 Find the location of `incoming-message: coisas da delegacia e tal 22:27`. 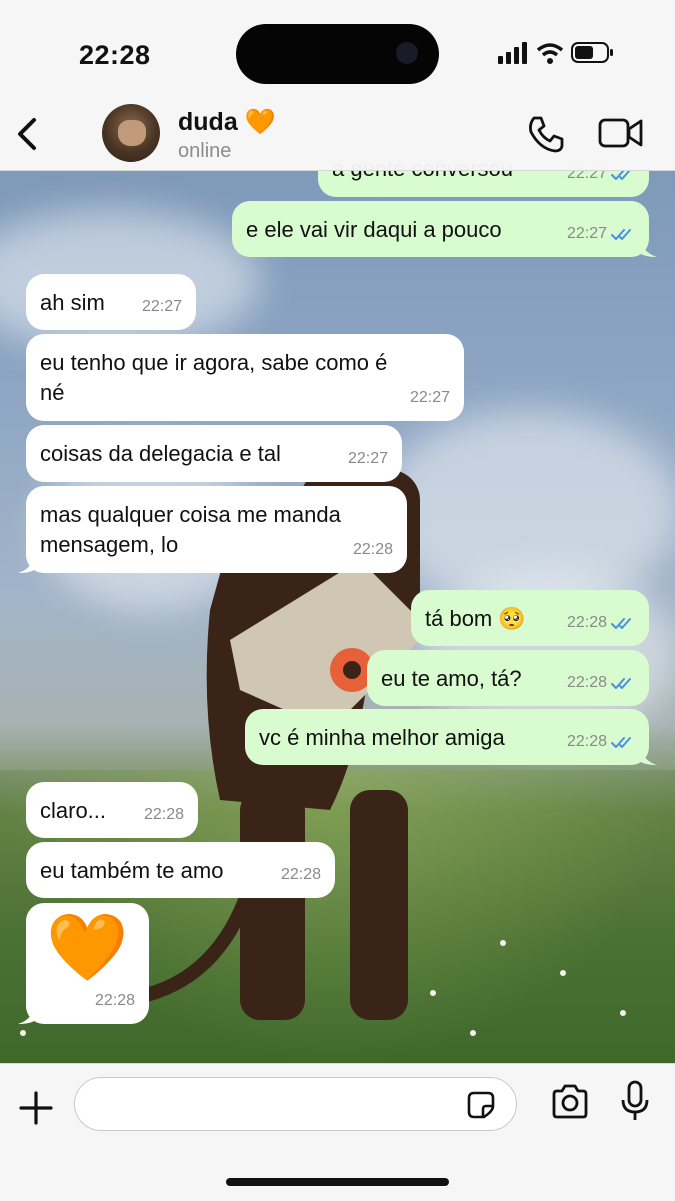

incoming-message: coisas da delegacia e tal 22:27 is located at coordinates (214, 453).